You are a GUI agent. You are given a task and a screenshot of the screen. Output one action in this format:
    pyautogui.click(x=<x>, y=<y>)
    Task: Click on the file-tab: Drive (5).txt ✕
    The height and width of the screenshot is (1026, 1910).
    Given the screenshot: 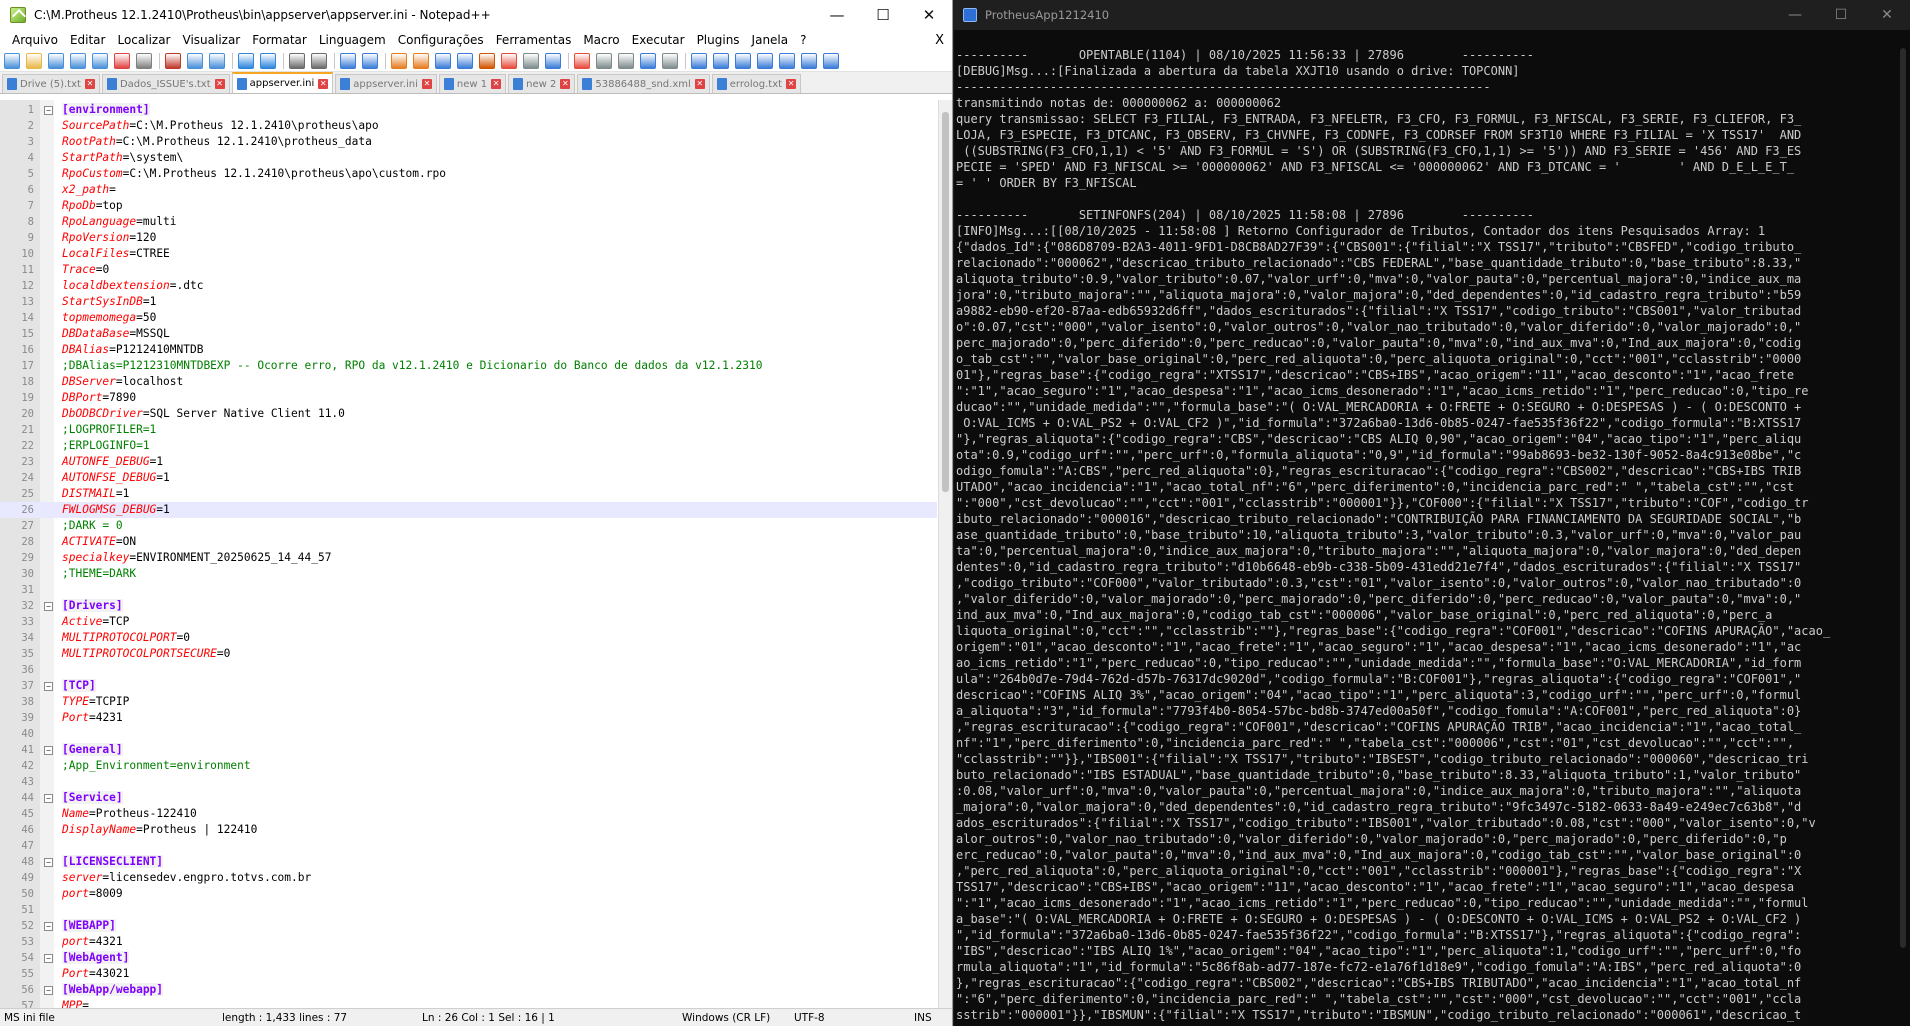 What is the action you would take?
    pyautogui.click(x=51, y=83)
    